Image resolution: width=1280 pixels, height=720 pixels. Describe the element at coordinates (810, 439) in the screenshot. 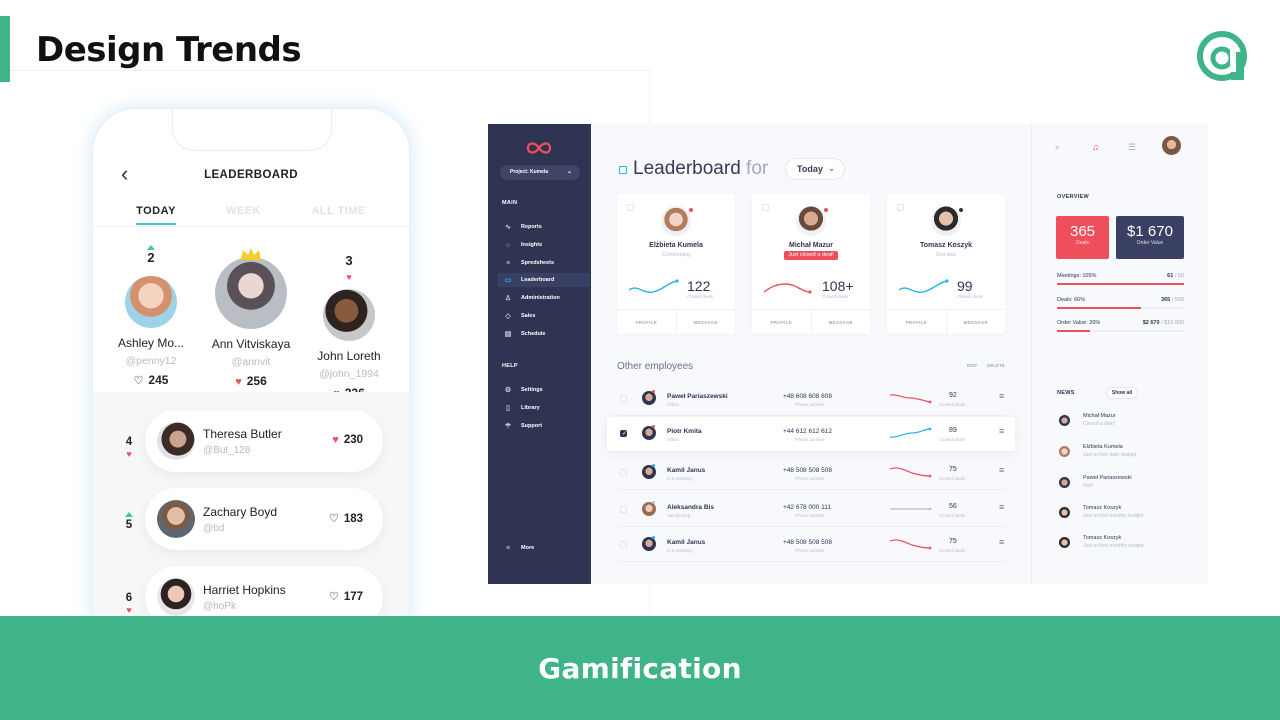

I see `phone-caption: Phone number` at that location.